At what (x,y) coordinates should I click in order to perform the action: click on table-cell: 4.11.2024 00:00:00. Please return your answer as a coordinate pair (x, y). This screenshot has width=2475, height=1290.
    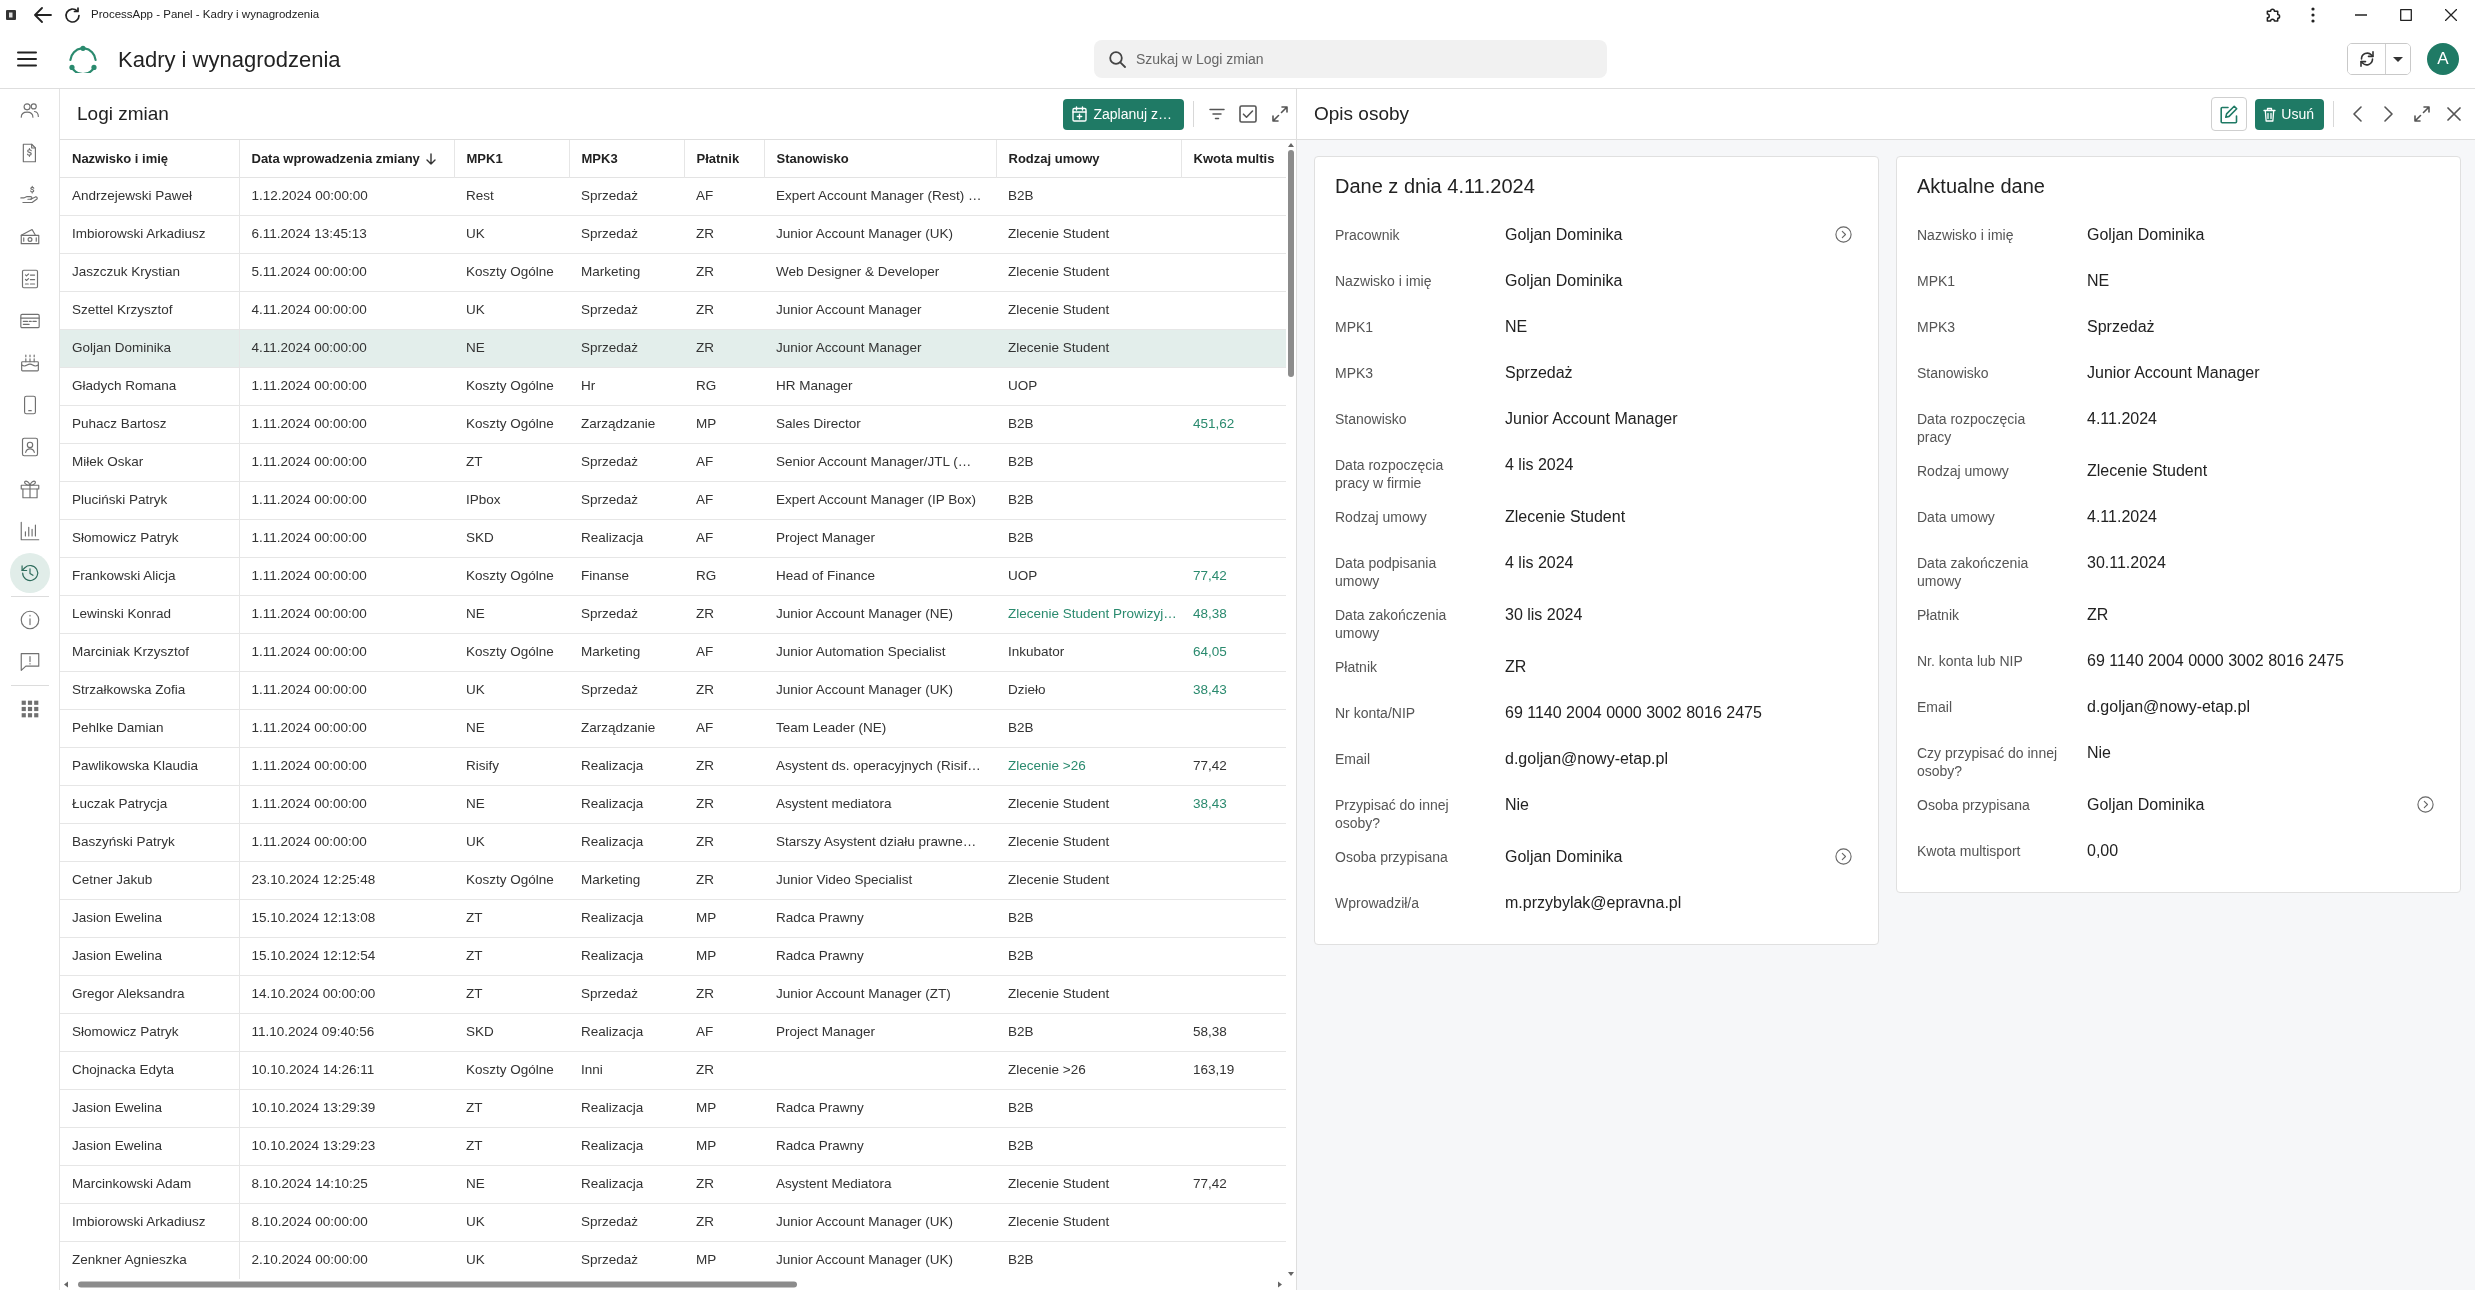
    Looking at the image, I should click on (346, 310).